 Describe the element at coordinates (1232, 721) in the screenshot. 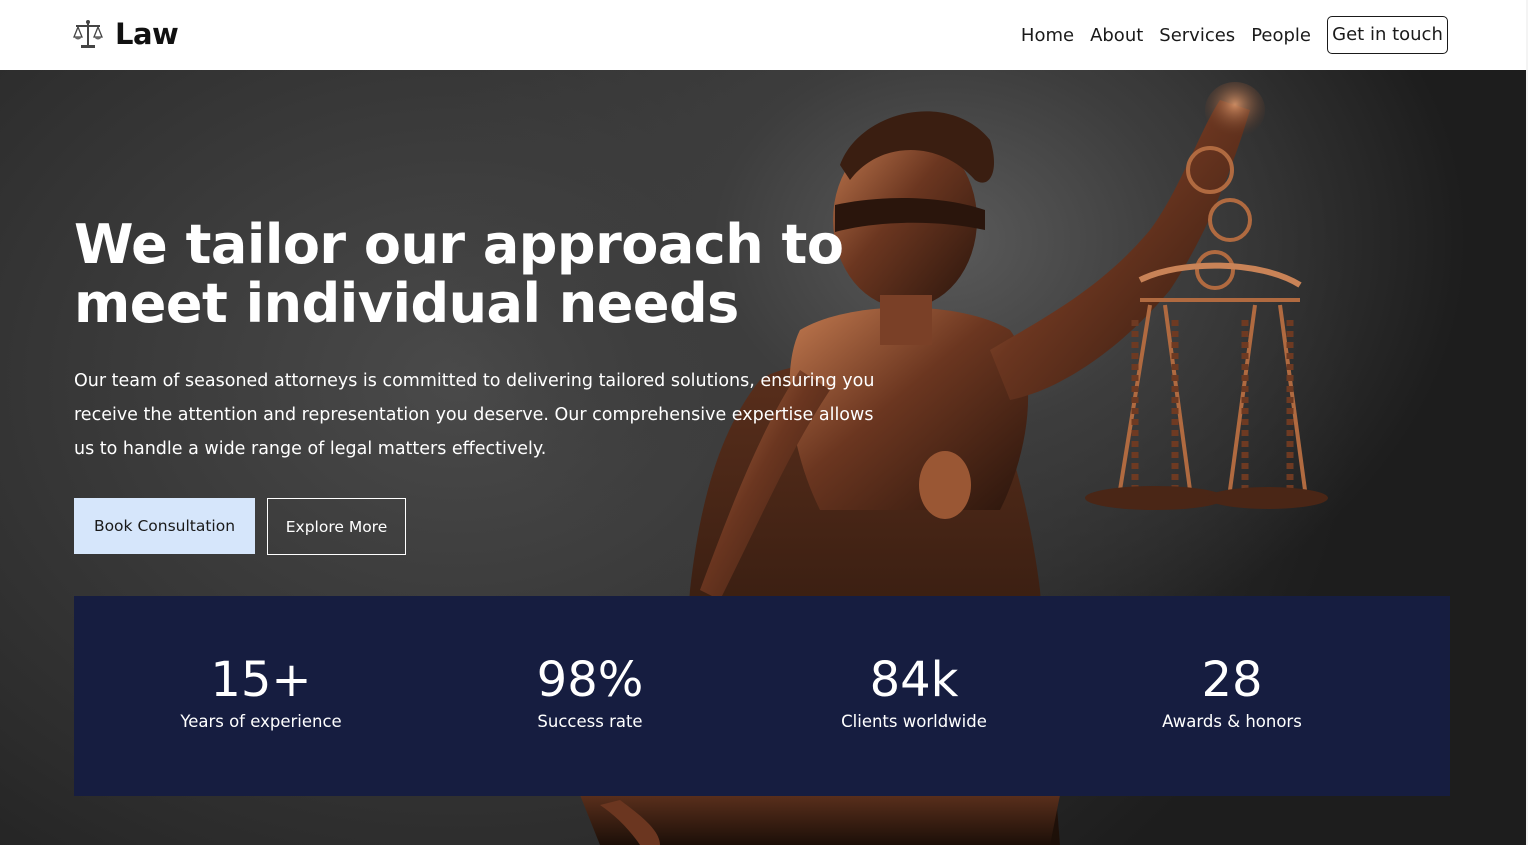

I see `stat-label: Awards & honors` at that location.